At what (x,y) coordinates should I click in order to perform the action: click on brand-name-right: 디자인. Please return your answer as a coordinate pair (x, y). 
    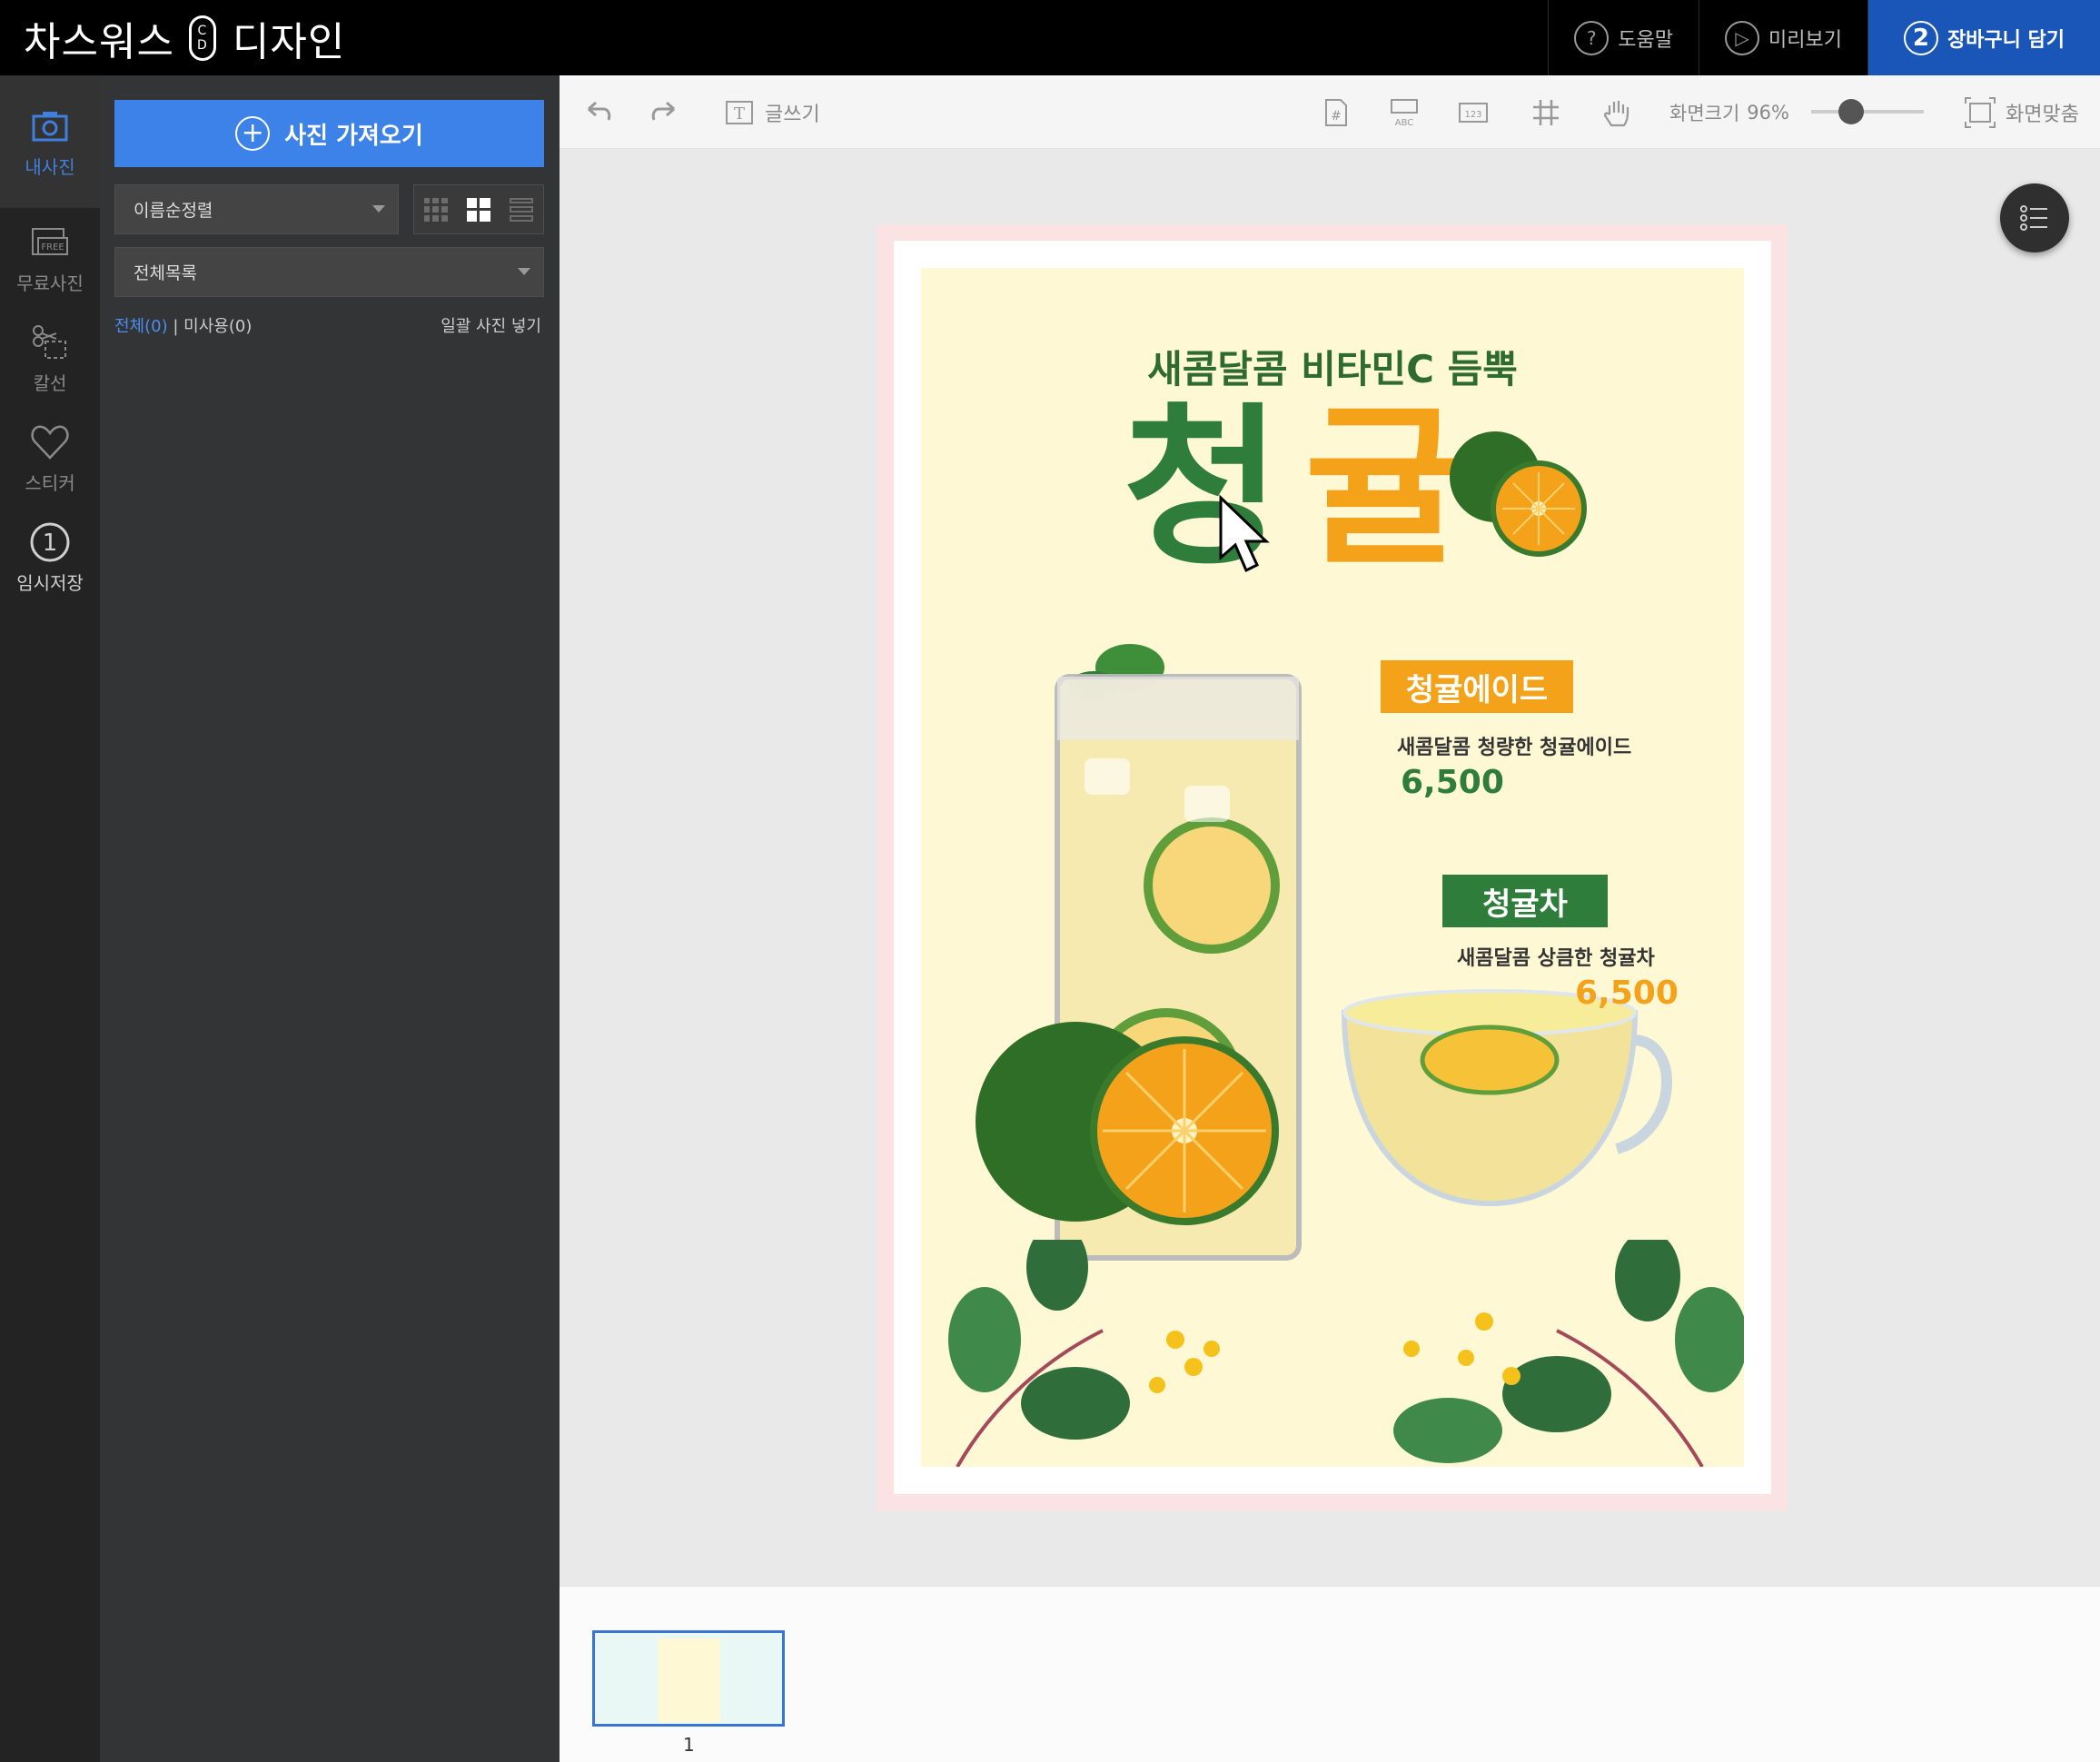
    Looking at the image, I should click on (289, 42).